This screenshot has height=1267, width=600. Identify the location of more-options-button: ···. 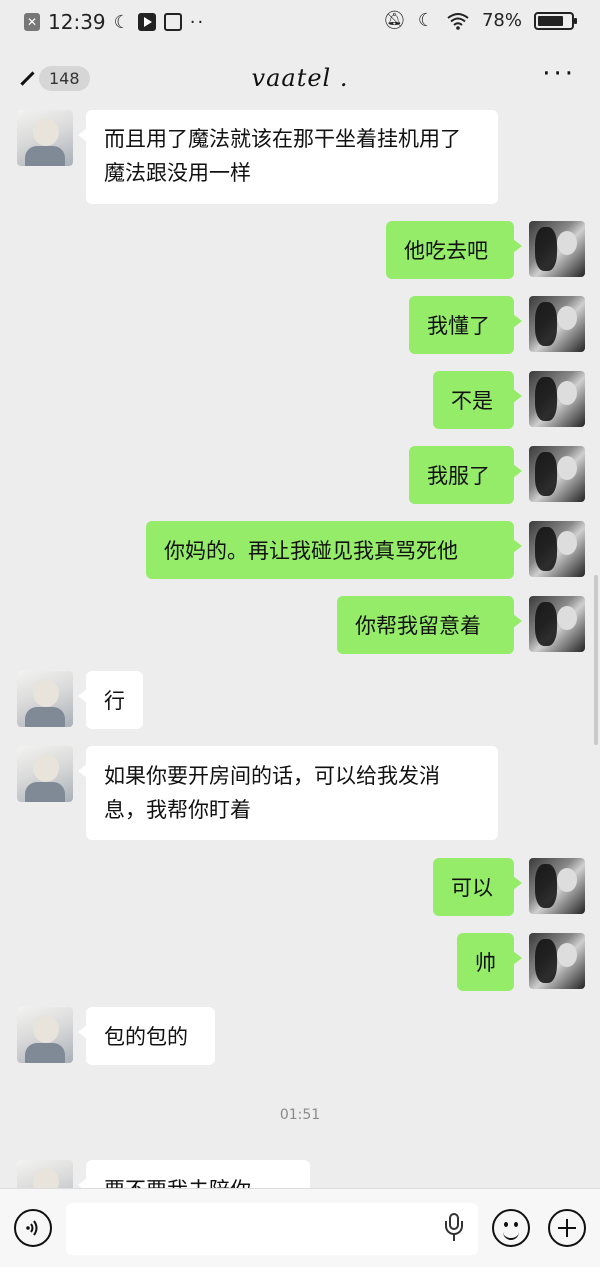
(559, 74).